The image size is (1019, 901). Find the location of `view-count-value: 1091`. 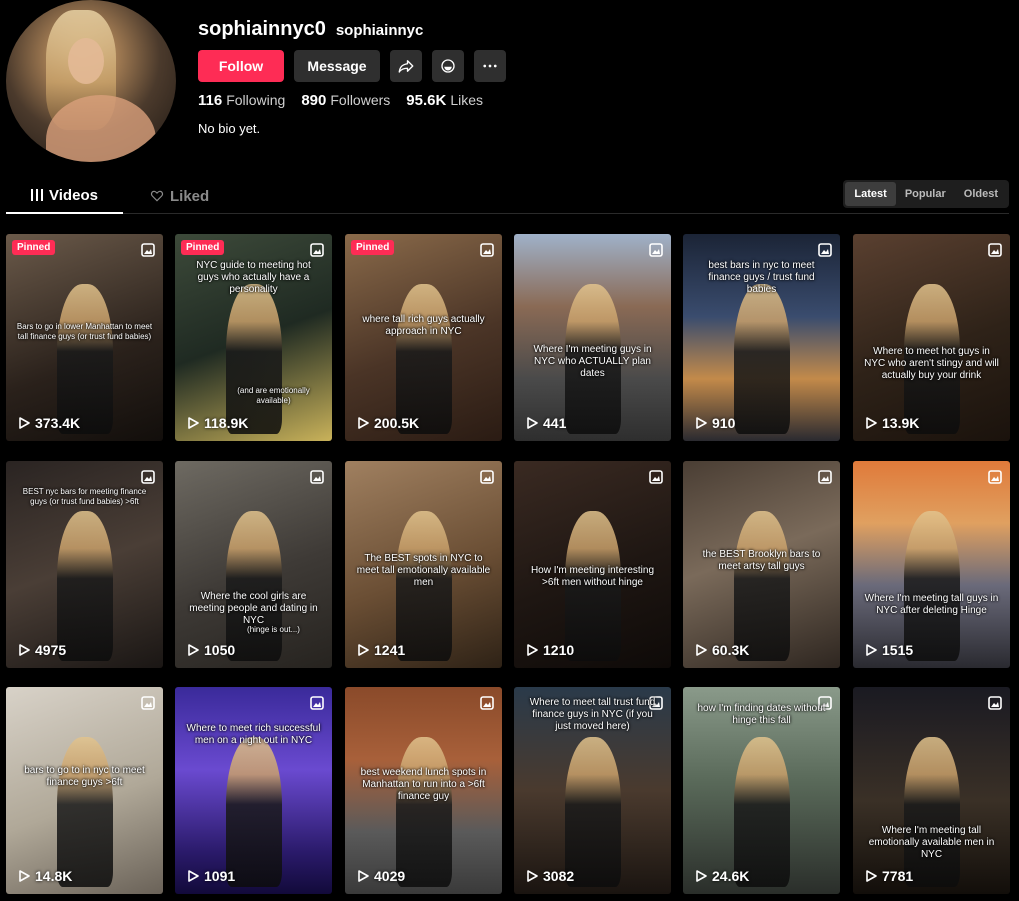

view-count-value: 1091 is located at coordinates (220, 876).